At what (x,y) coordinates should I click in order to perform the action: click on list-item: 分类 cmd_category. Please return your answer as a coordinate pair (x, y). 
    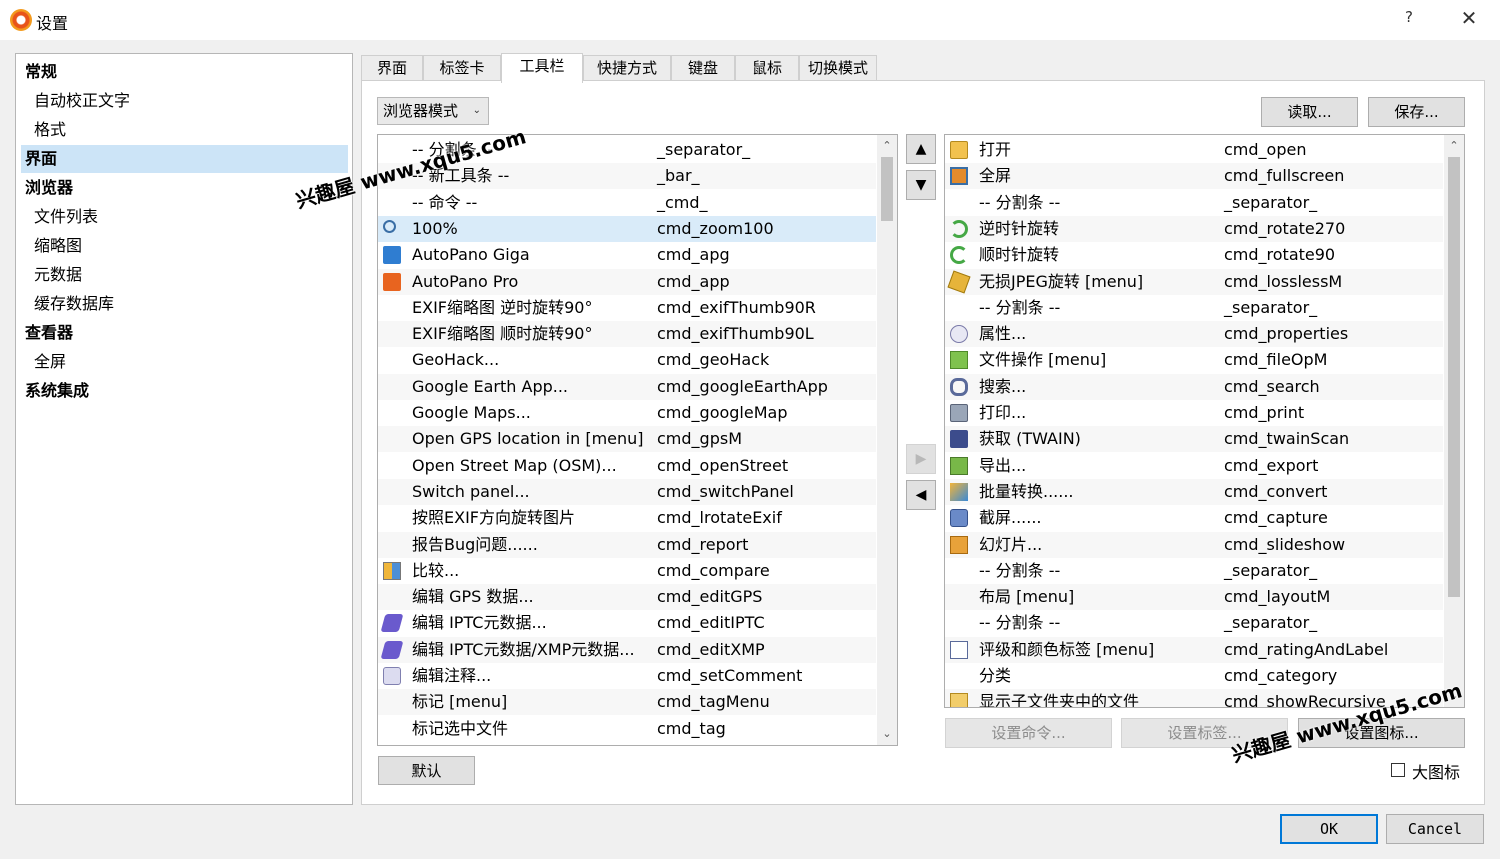
    Looking at the image, I should click on (1194, 676).